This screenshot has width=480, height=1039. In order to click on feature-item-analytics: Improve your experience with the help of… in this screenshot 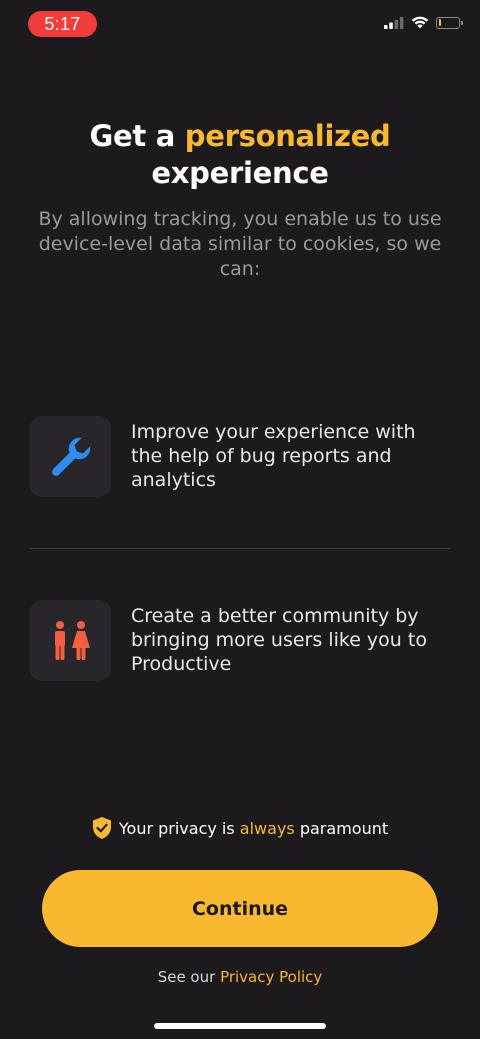, I will do `click(240, 456)`.